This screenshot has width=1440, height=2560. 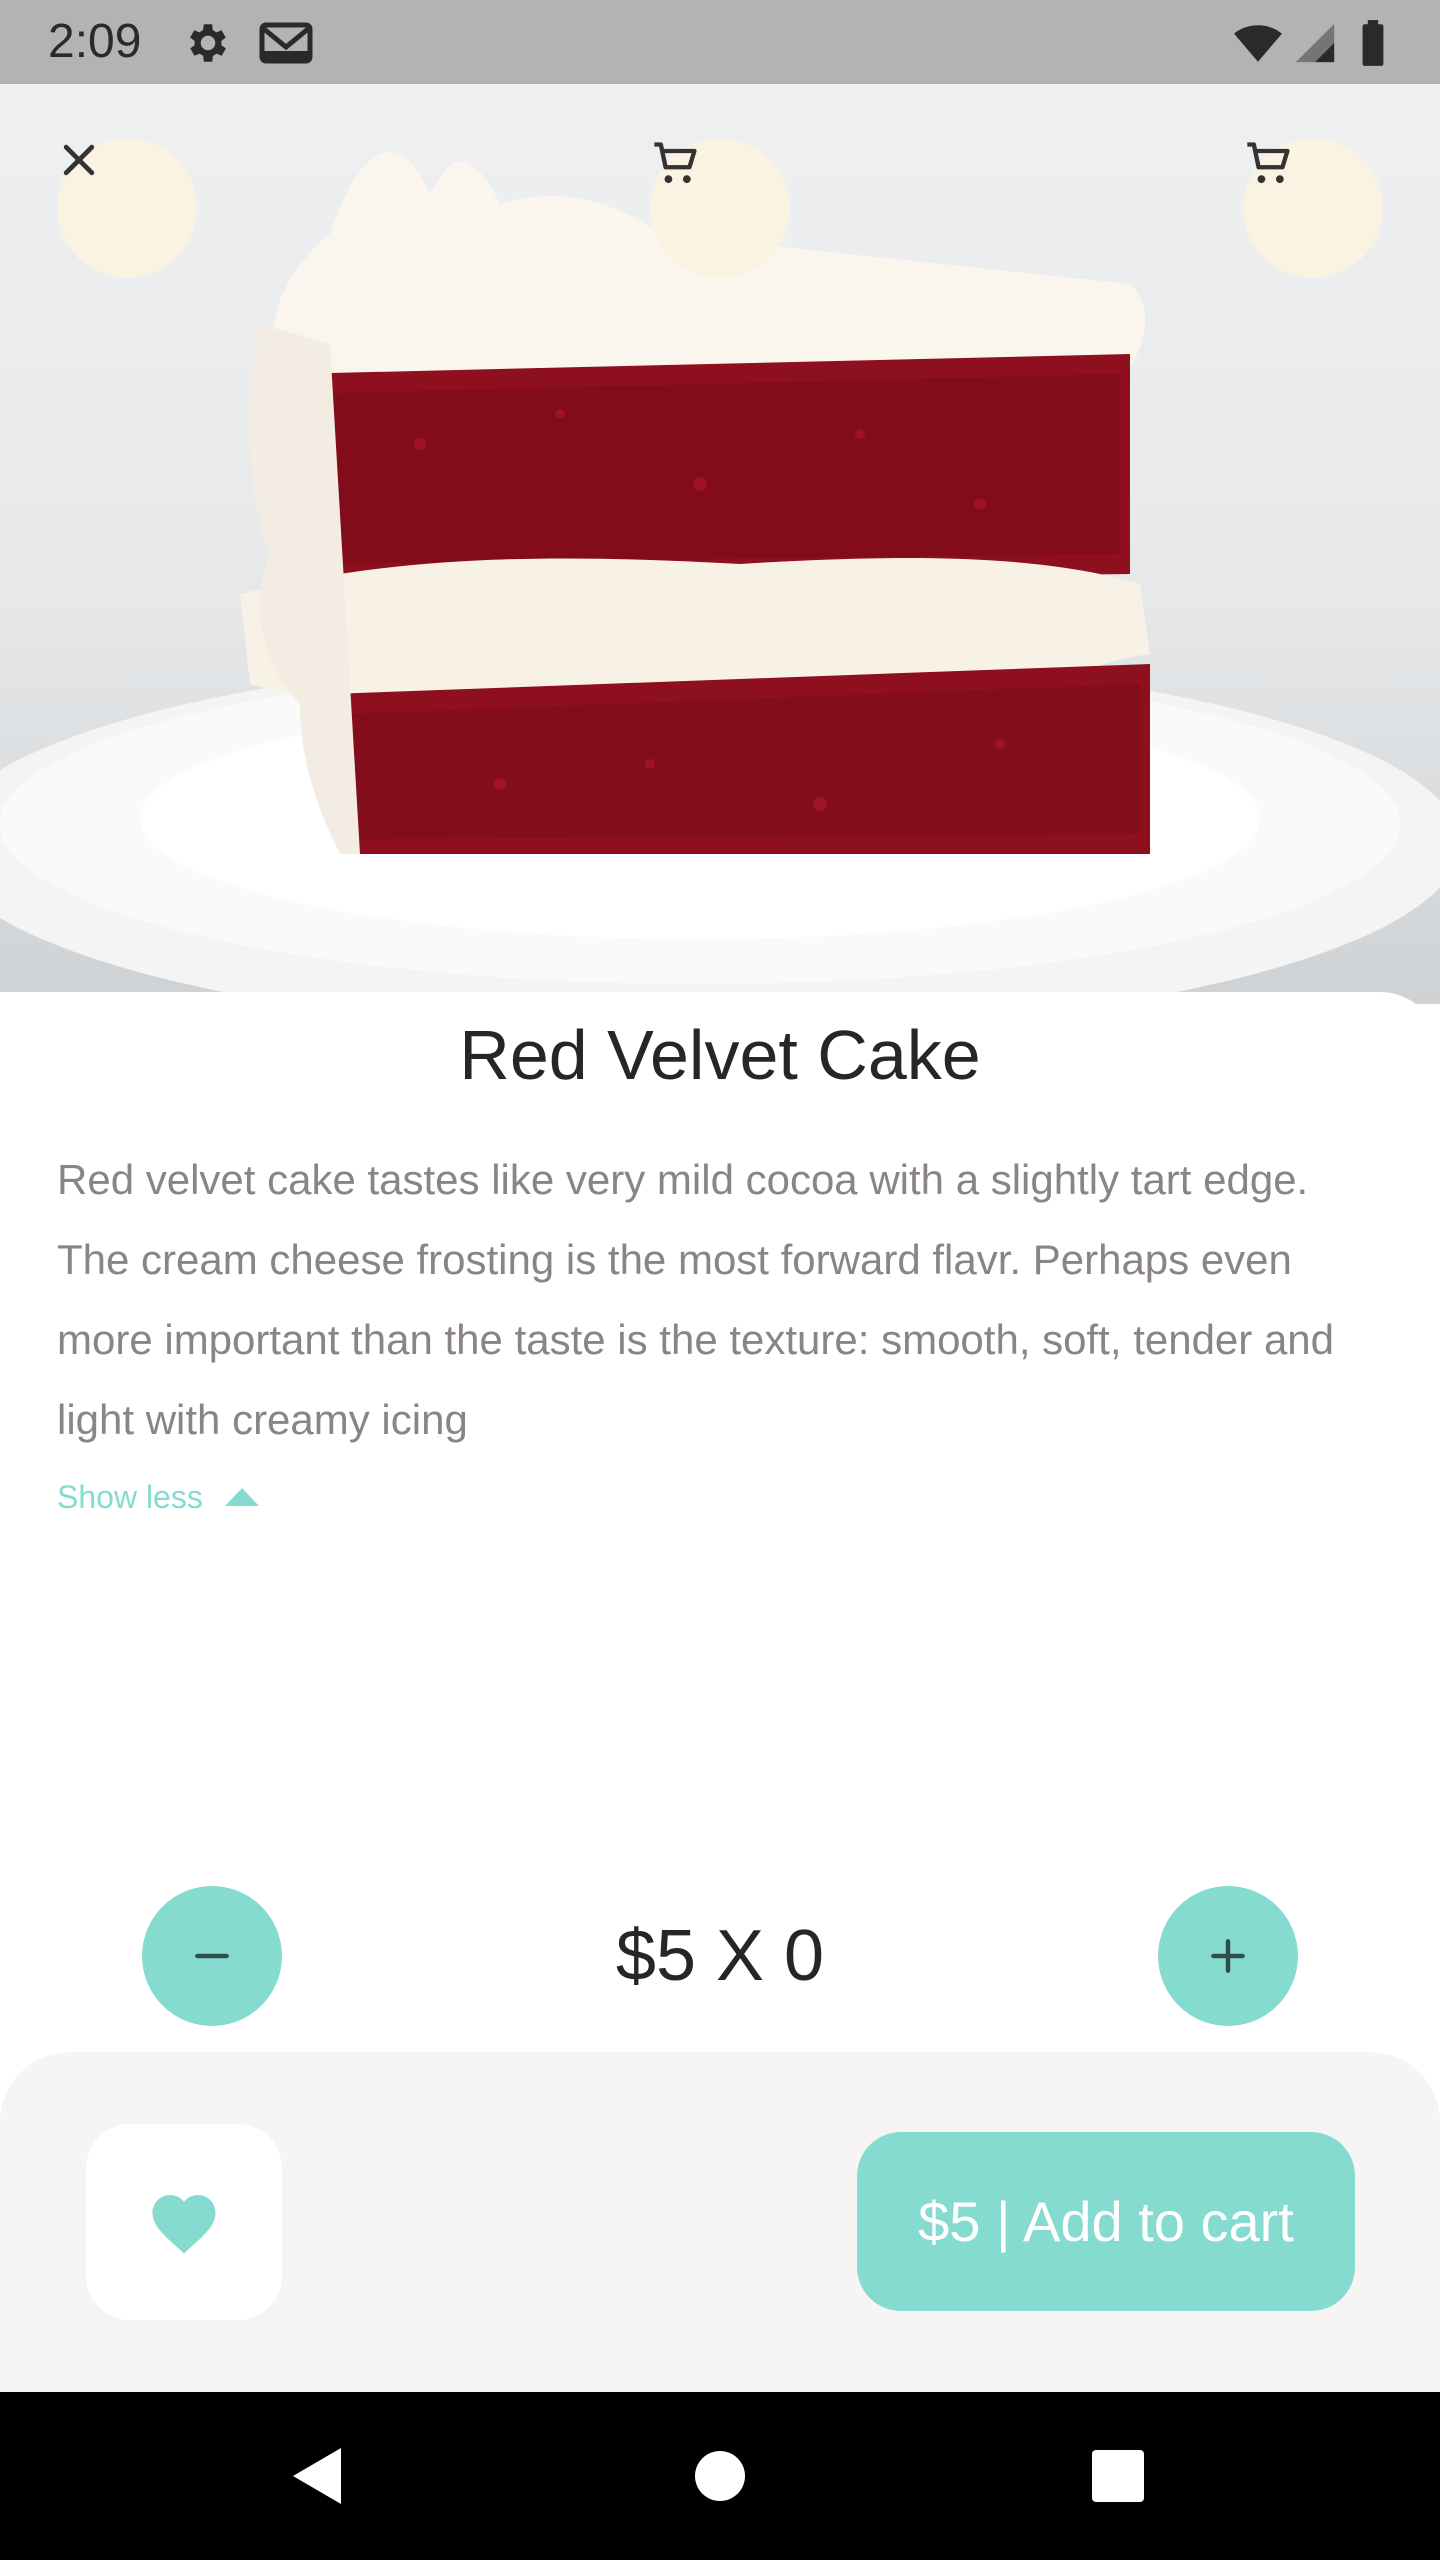 I want to click on recents-icon, so click(x=1118, y=2476).